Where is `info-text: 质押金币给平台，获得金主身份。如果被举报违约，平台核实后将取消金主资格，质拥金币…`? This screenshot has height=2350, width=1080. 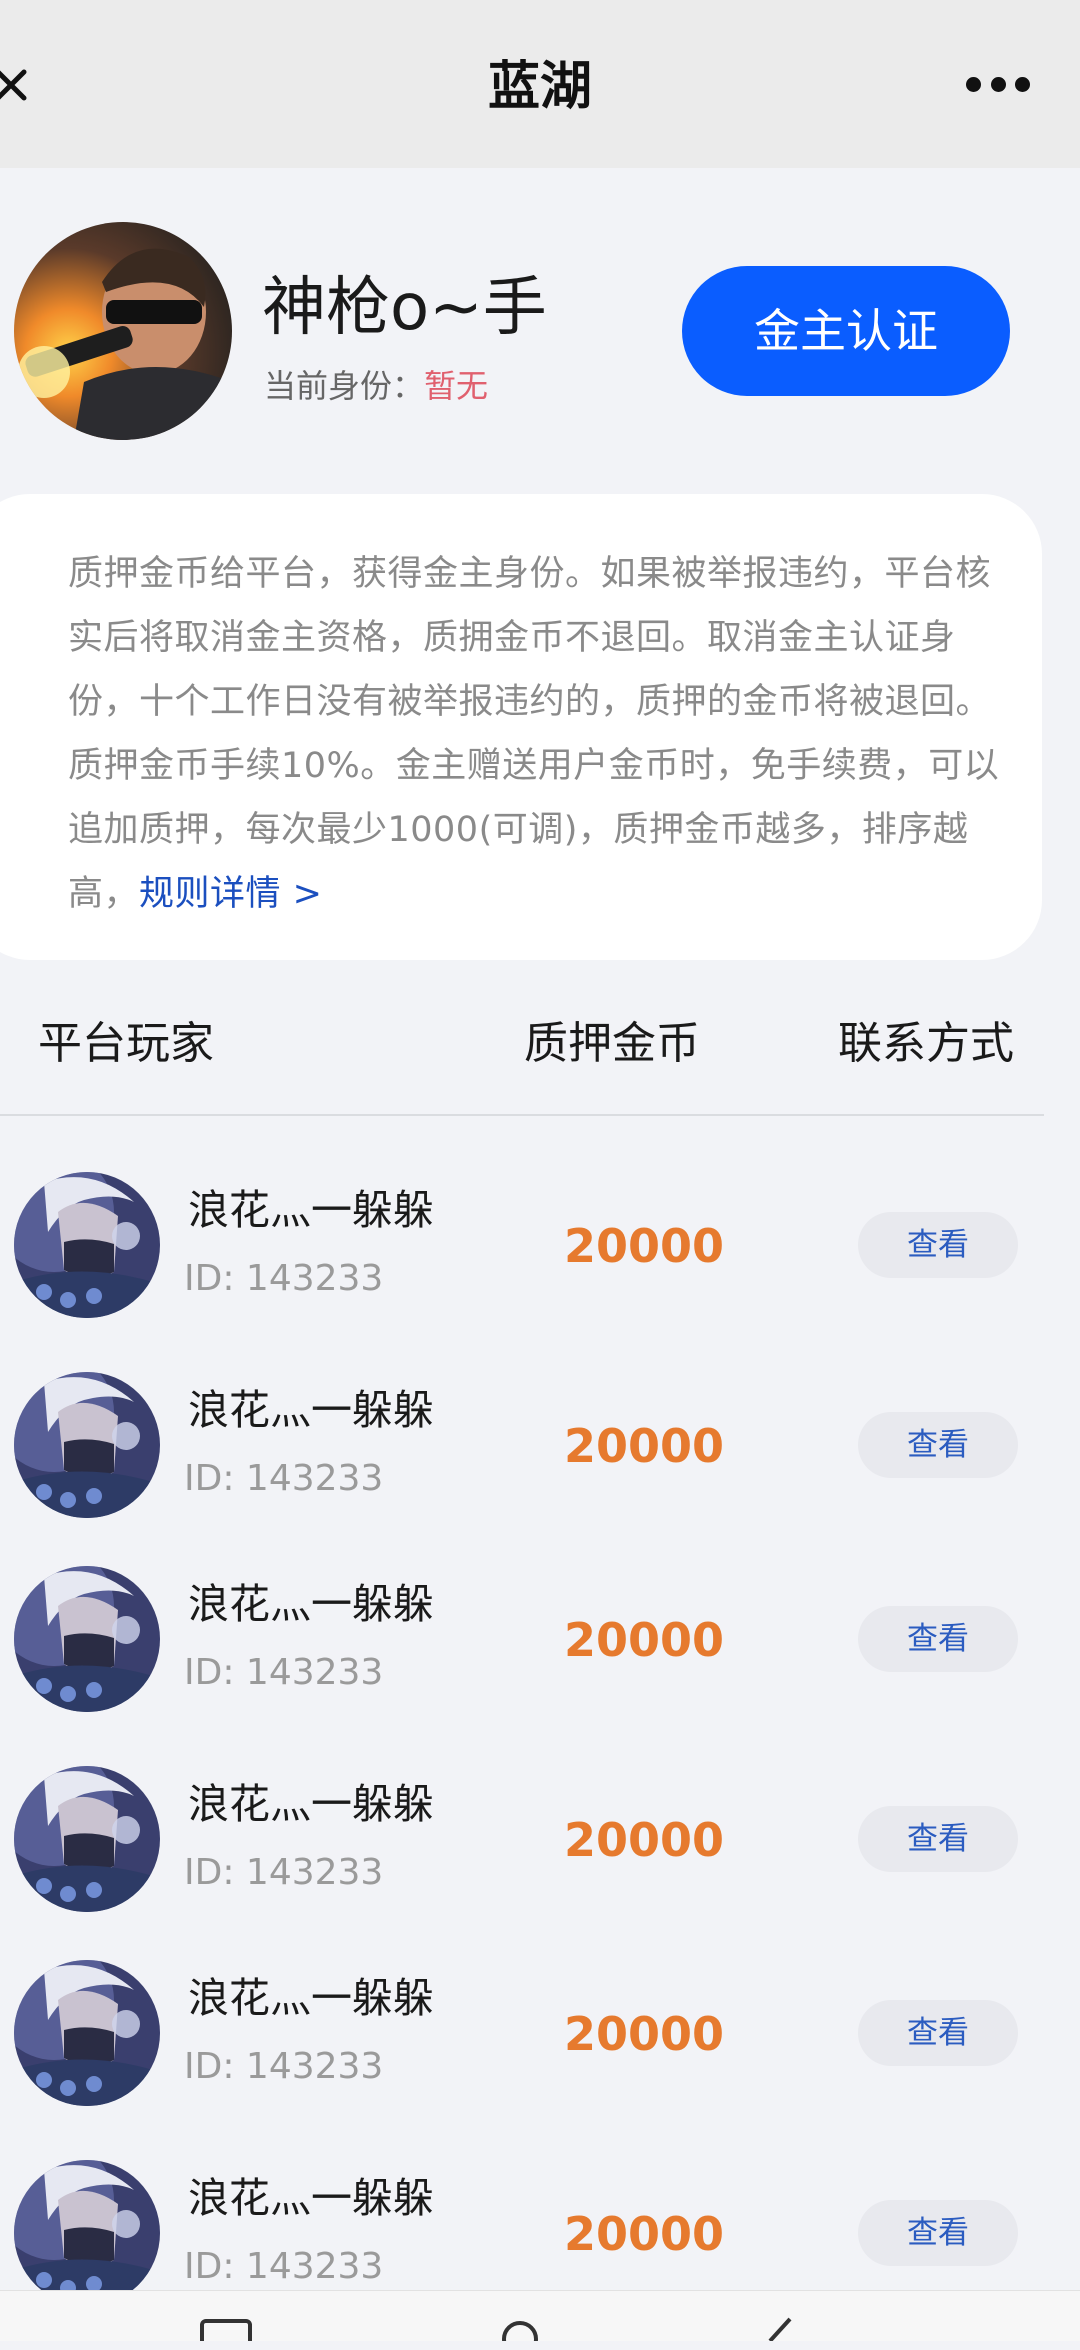
info-text: 质押金币给平台，获得金主身份。如果被举报违约，平台核实后将取消金主资格，质拥金币… is located at coordinates (534, 734).